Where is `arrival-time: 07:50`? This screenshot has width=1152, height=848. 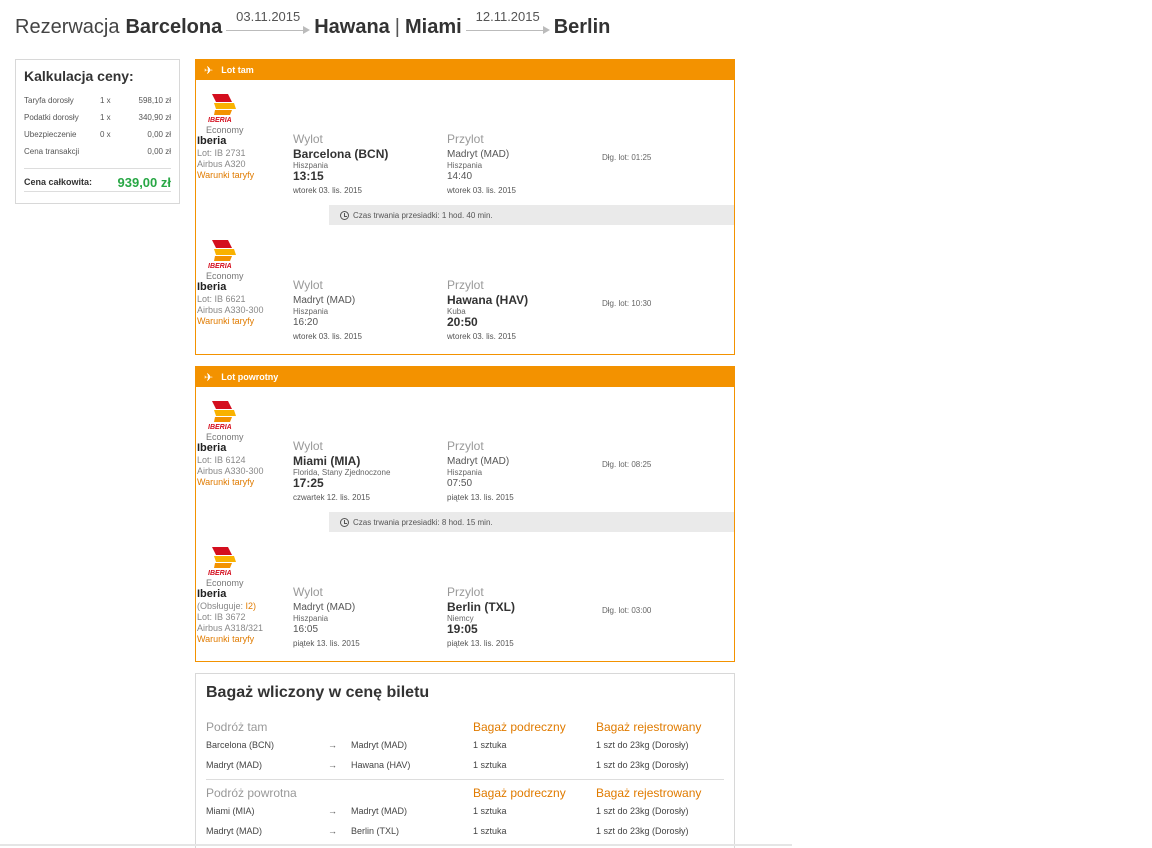 arrival-time: 07:50 is located at coordinates (460, 483).